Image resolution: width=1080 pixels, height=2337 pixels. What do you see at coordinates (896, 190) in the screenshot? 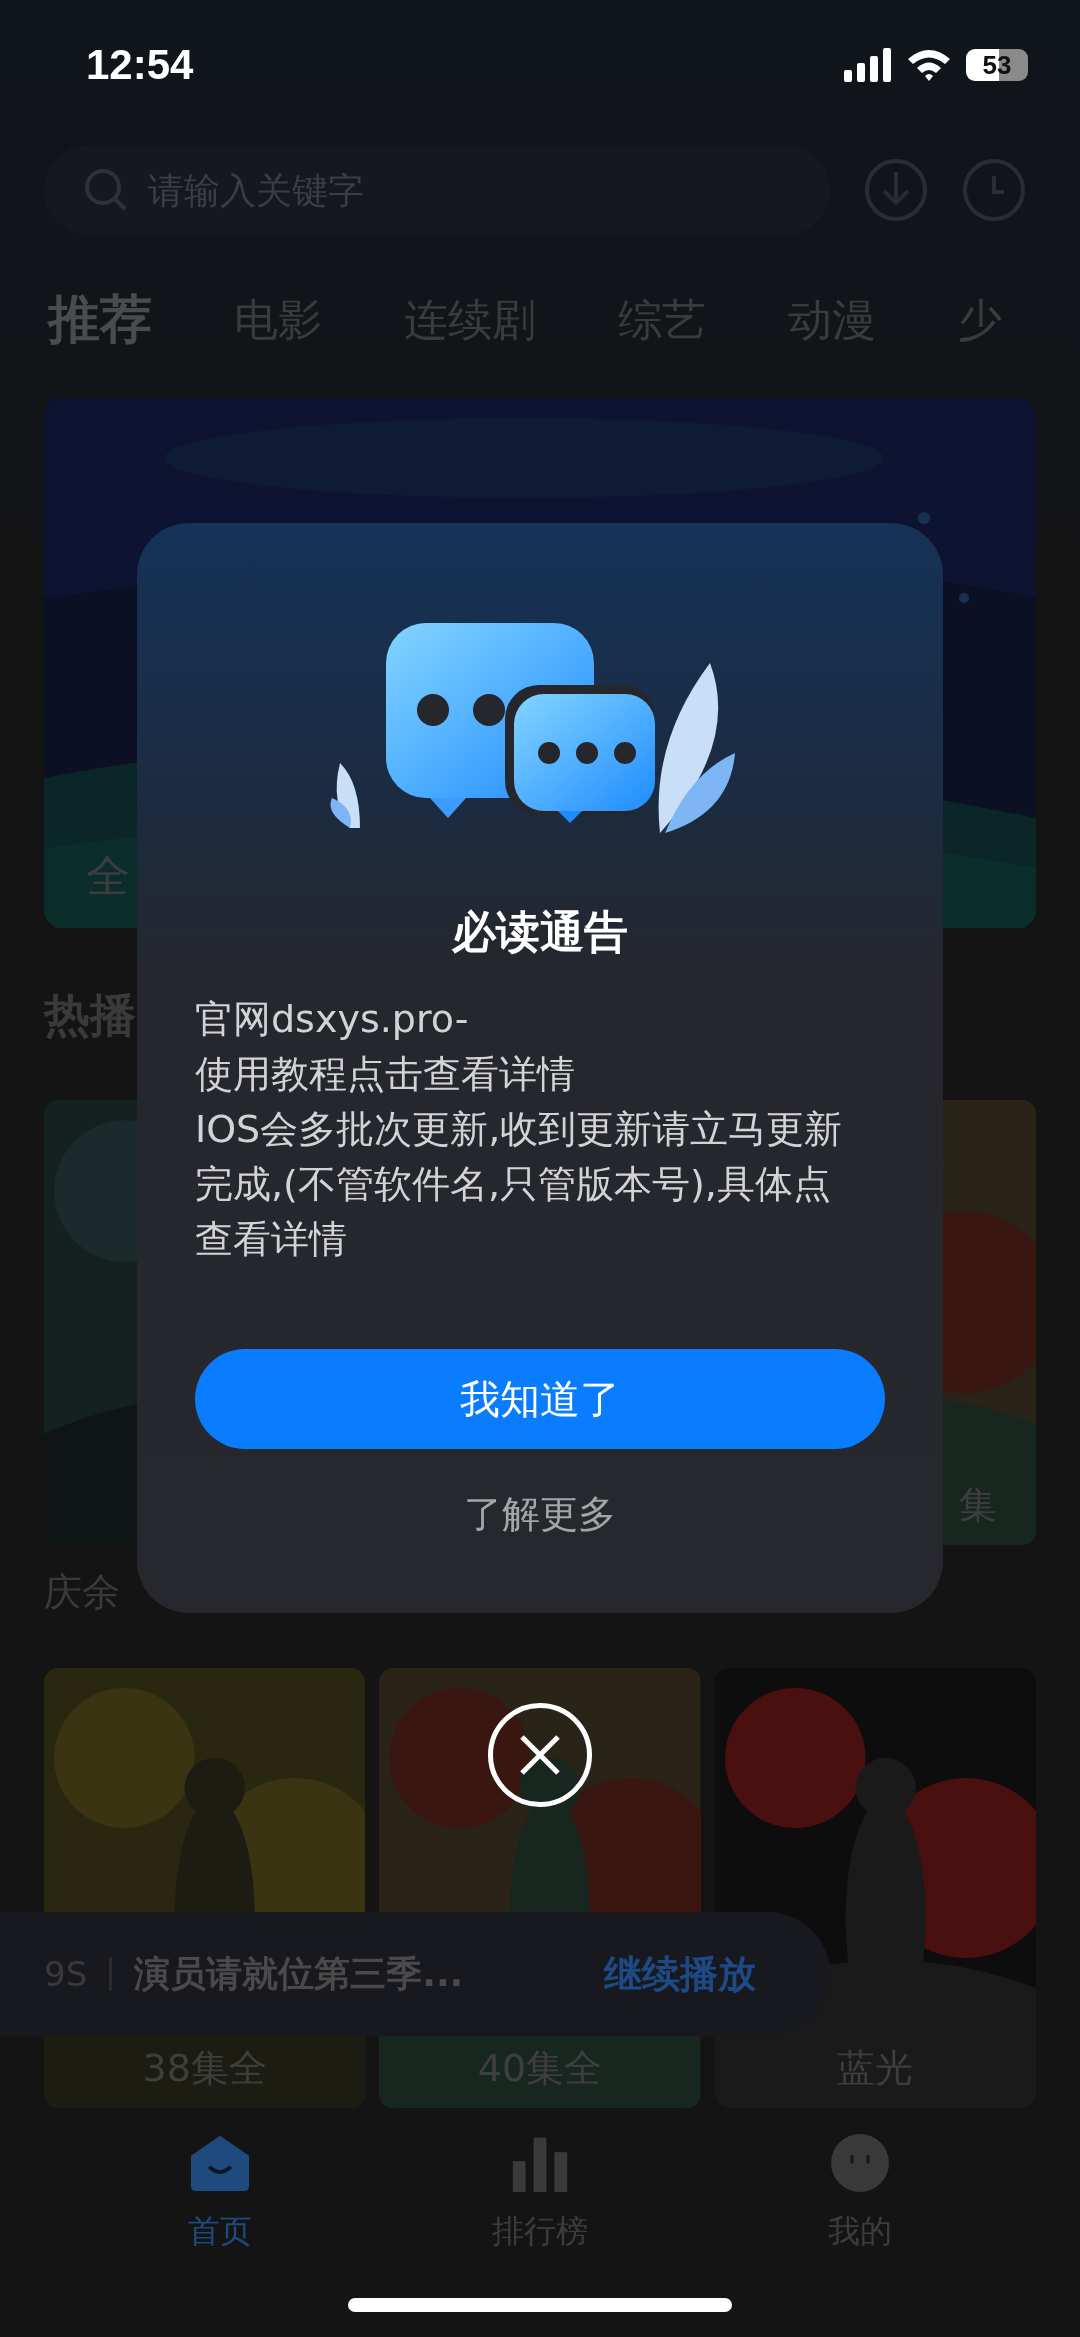
I see `download-icon` at bounding box center [896, 190].